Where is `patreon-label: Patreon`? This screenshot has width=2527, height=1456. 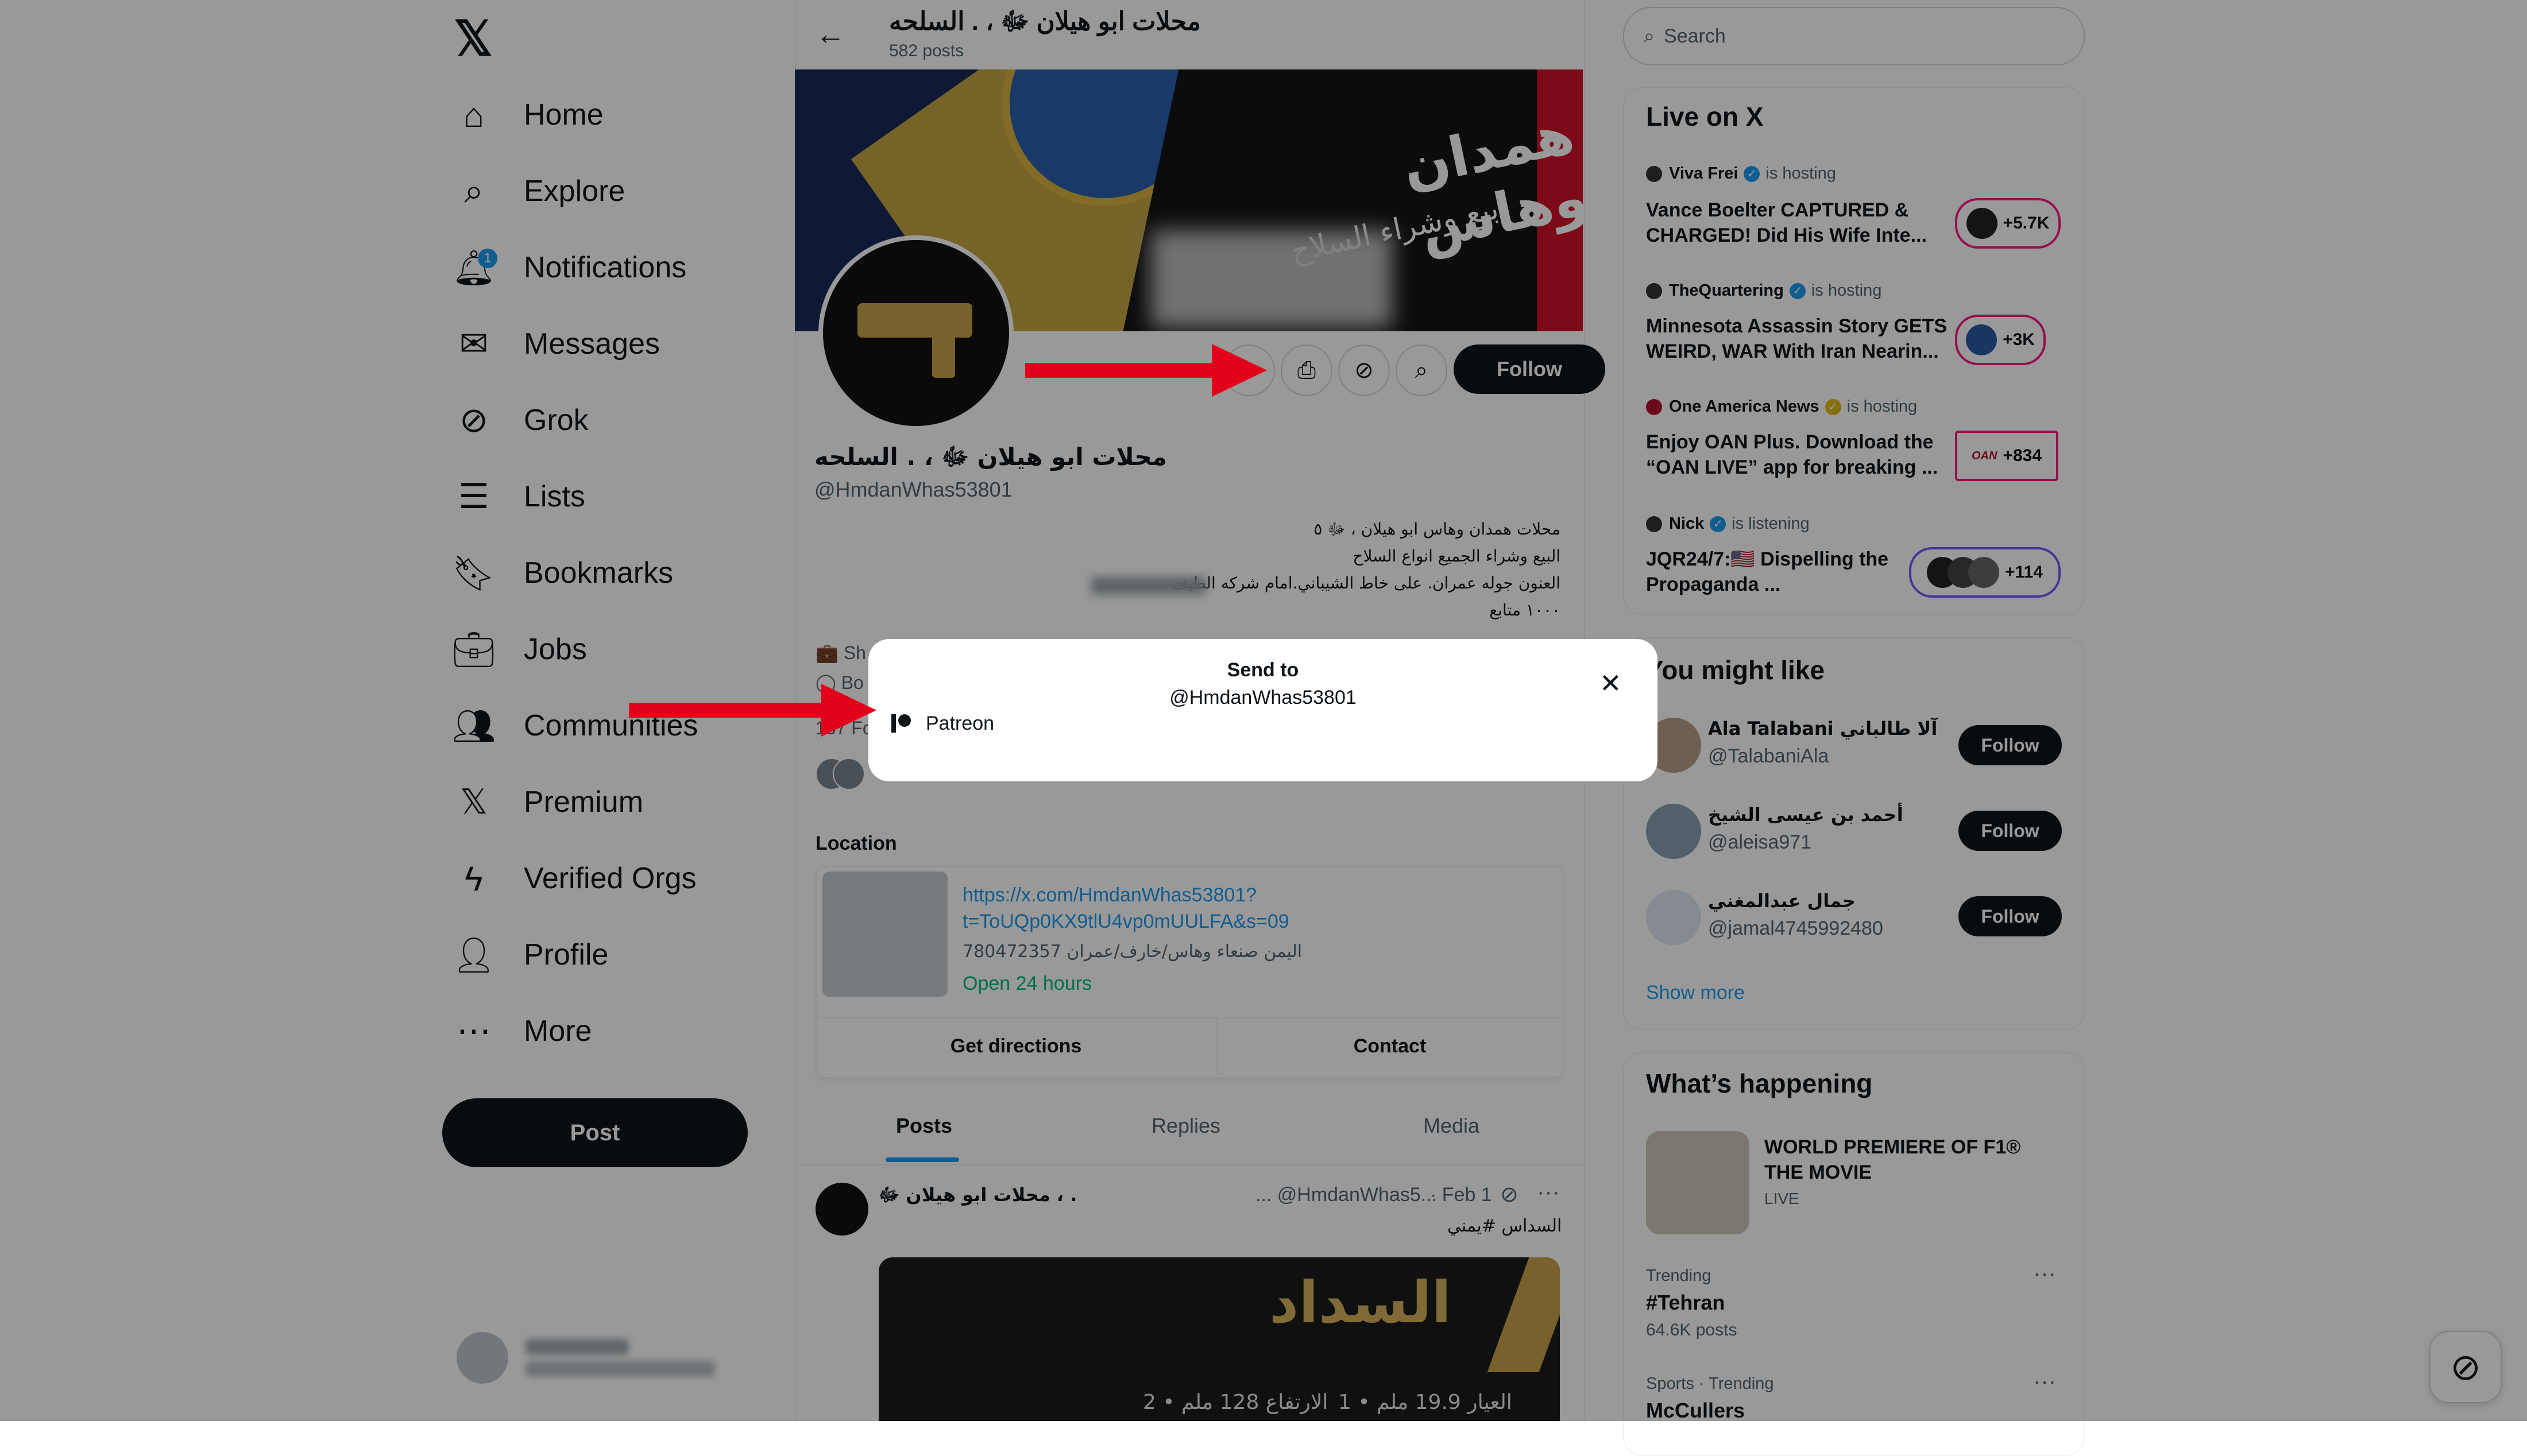
patreon-label: Patreon is located at coordinates (960, 723).